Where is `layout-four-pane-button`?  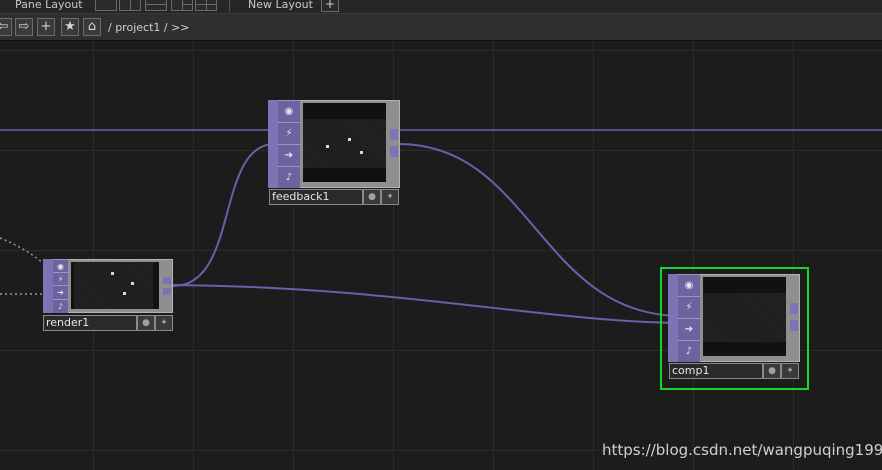 layout-four-pane-button is located at coordinates (206, 5).